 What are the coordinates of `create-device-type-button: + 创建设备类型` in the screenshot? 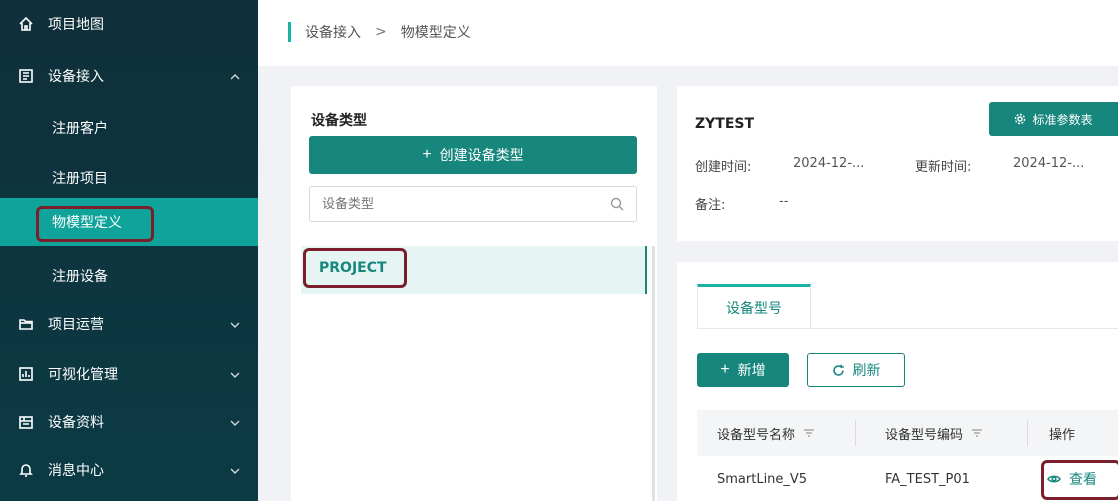 It's located at (473, 155).